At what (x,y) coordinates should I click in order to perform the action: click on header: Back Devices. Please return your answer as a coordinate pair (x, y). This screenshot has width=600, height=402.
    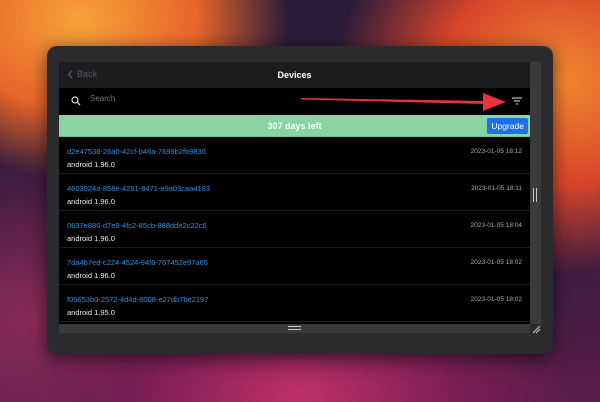
    Looking at the image, I should click on (294, 75).